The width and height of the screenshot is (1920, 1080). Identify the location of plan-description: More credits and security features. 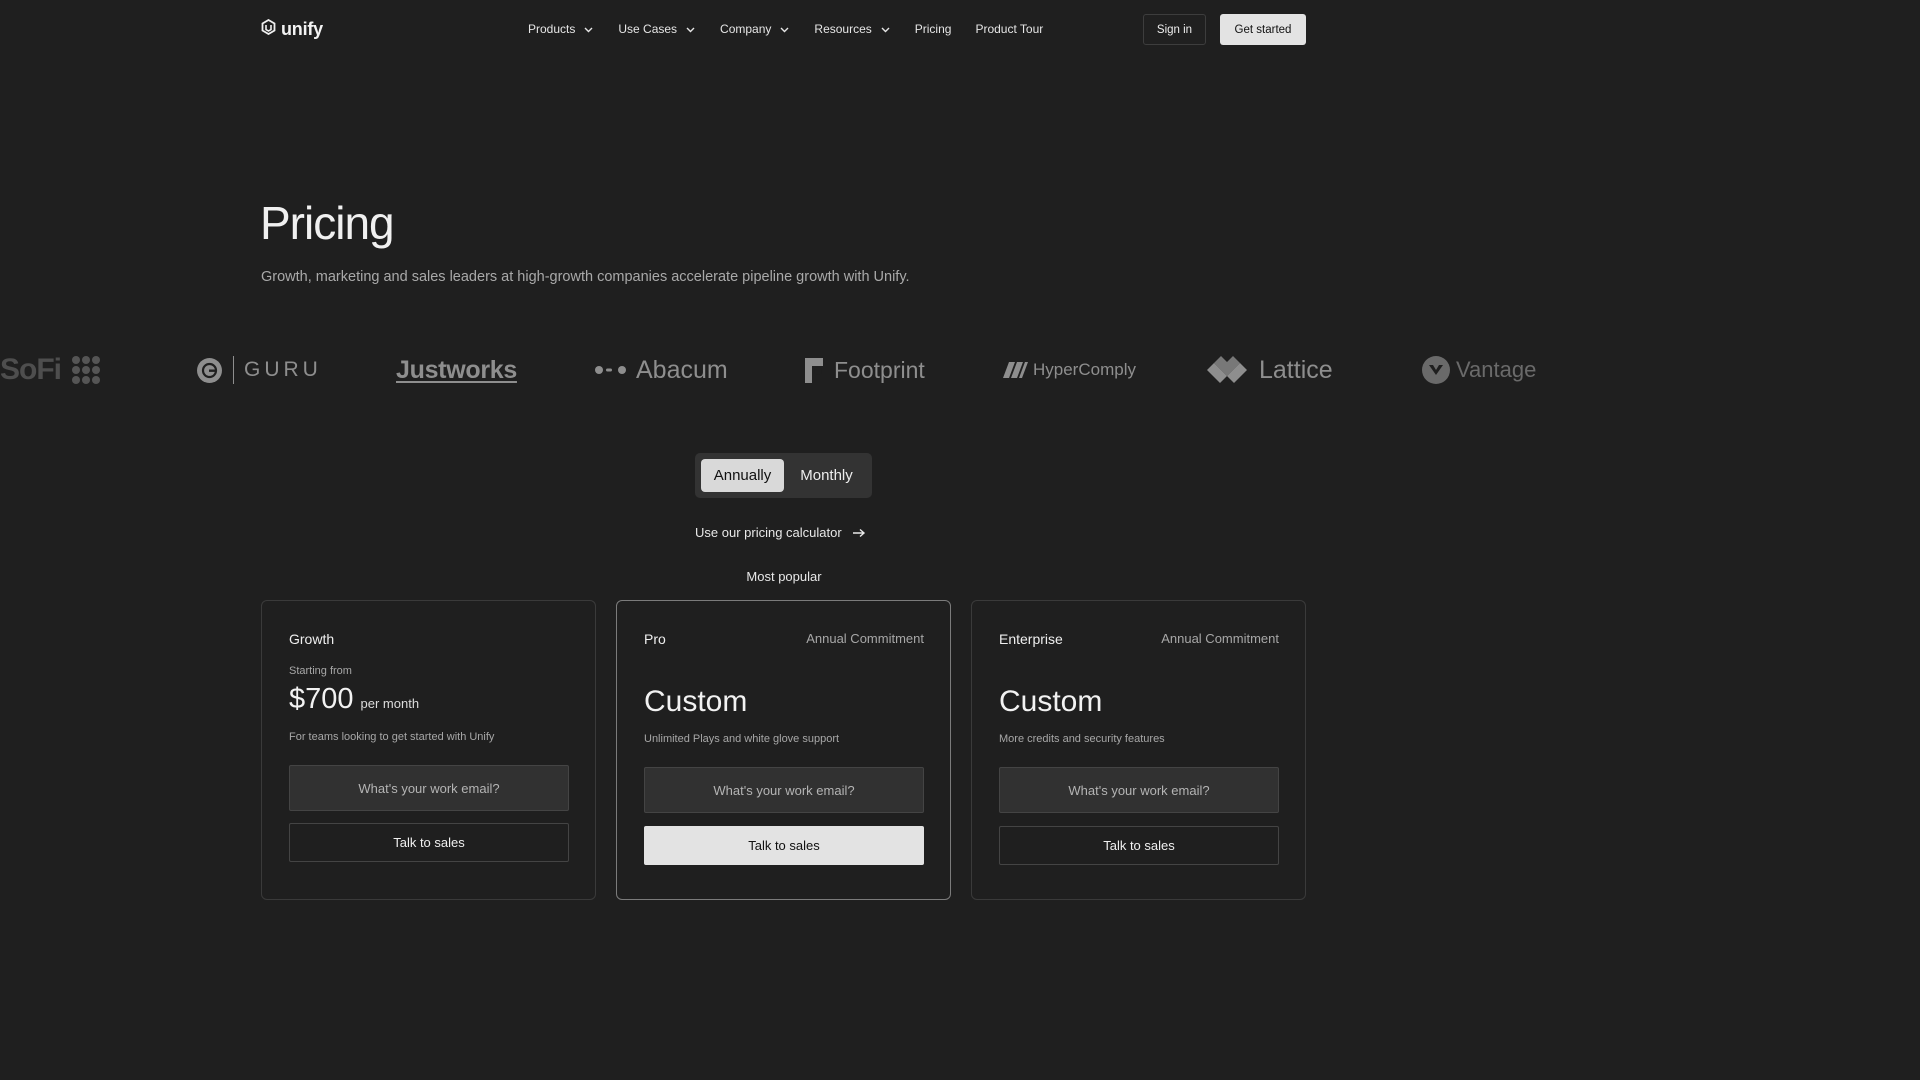
(1082, 739).